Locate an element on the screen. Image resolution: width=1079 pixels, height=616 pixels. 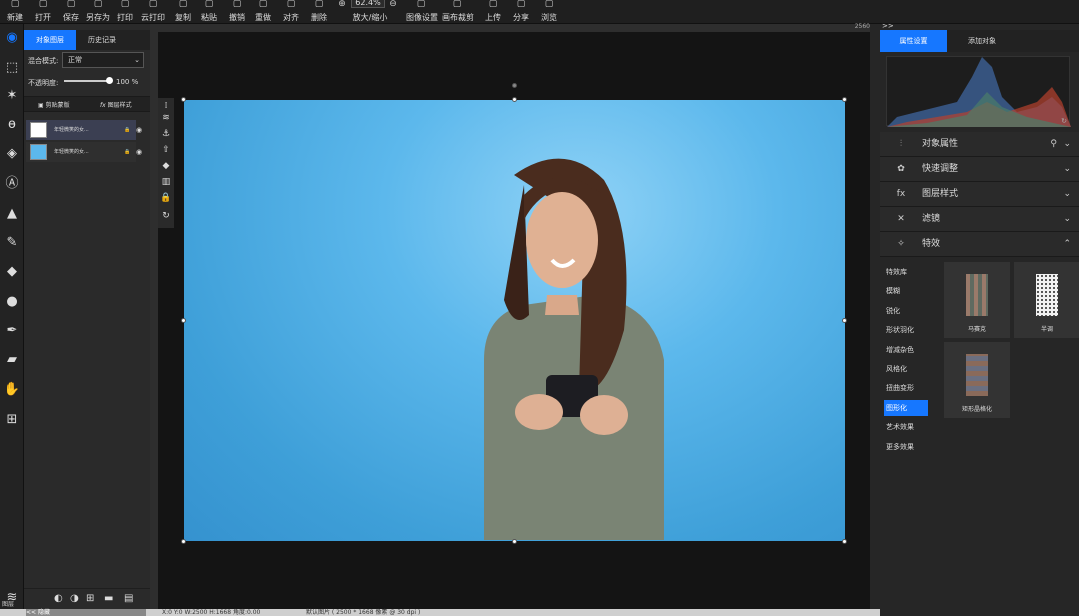
toolbar-button-0: ▢ 新建 is located at coordinates (15, 12).